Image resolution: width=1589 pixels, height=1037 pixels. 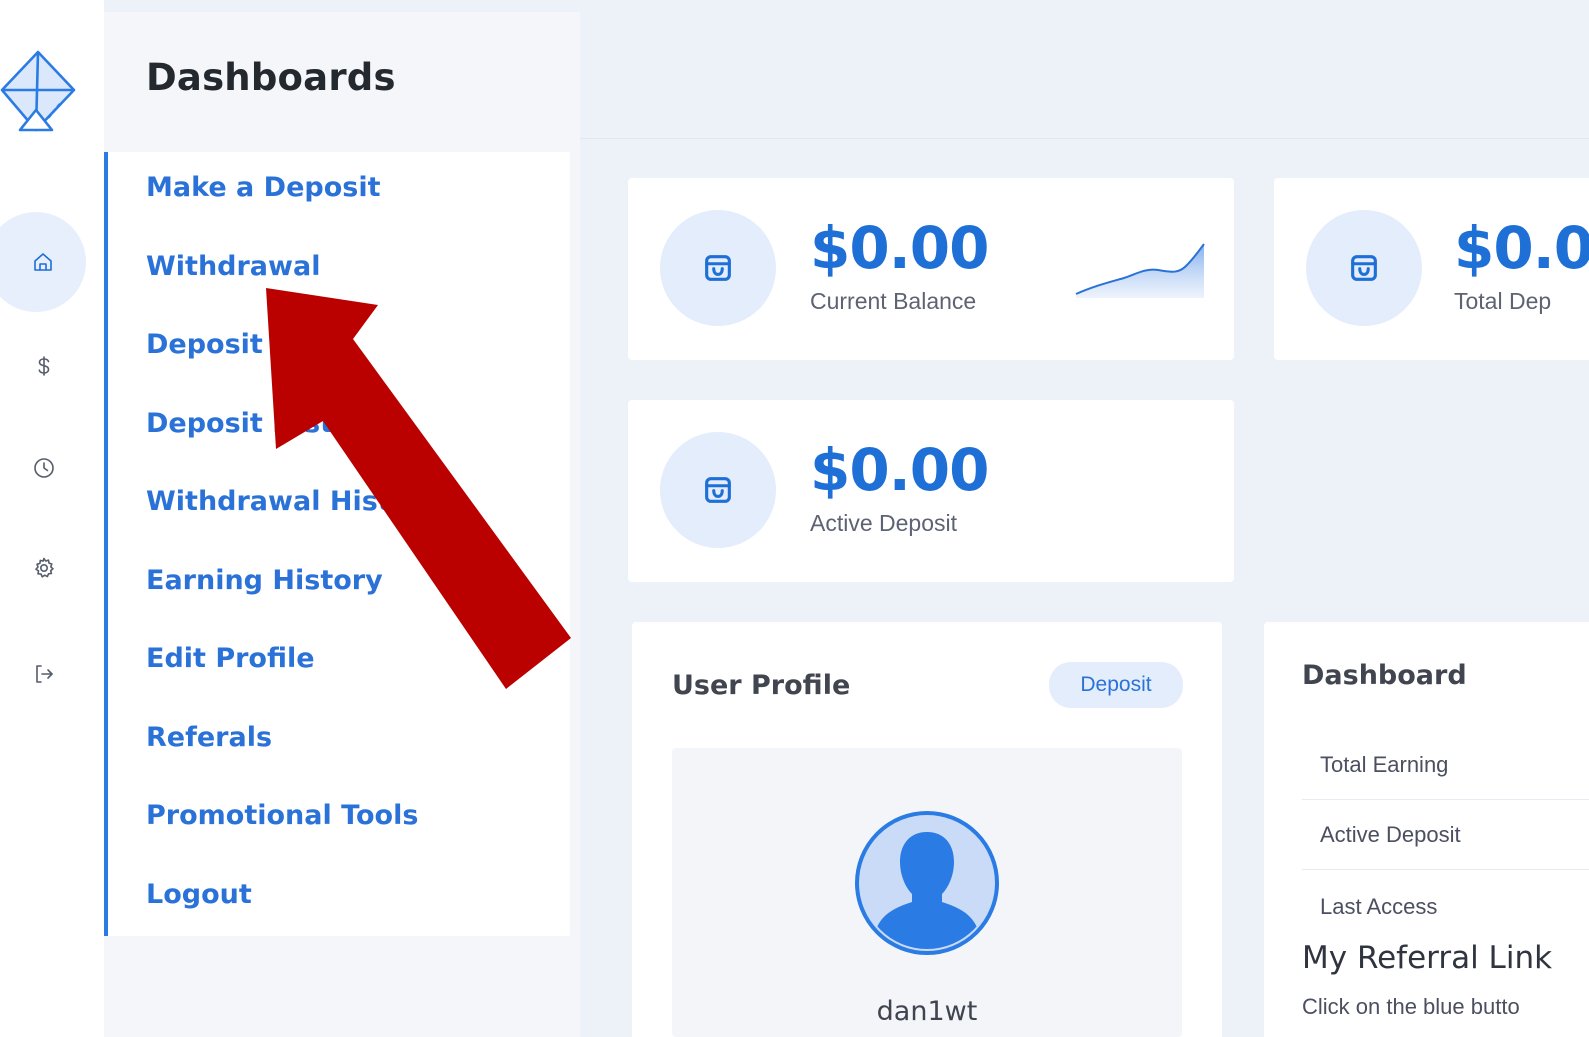 What do you see at coordinates (893, 301) in the screenshot?
I see `current-balance-label: Current Balance` at bounding box center [893, 301].